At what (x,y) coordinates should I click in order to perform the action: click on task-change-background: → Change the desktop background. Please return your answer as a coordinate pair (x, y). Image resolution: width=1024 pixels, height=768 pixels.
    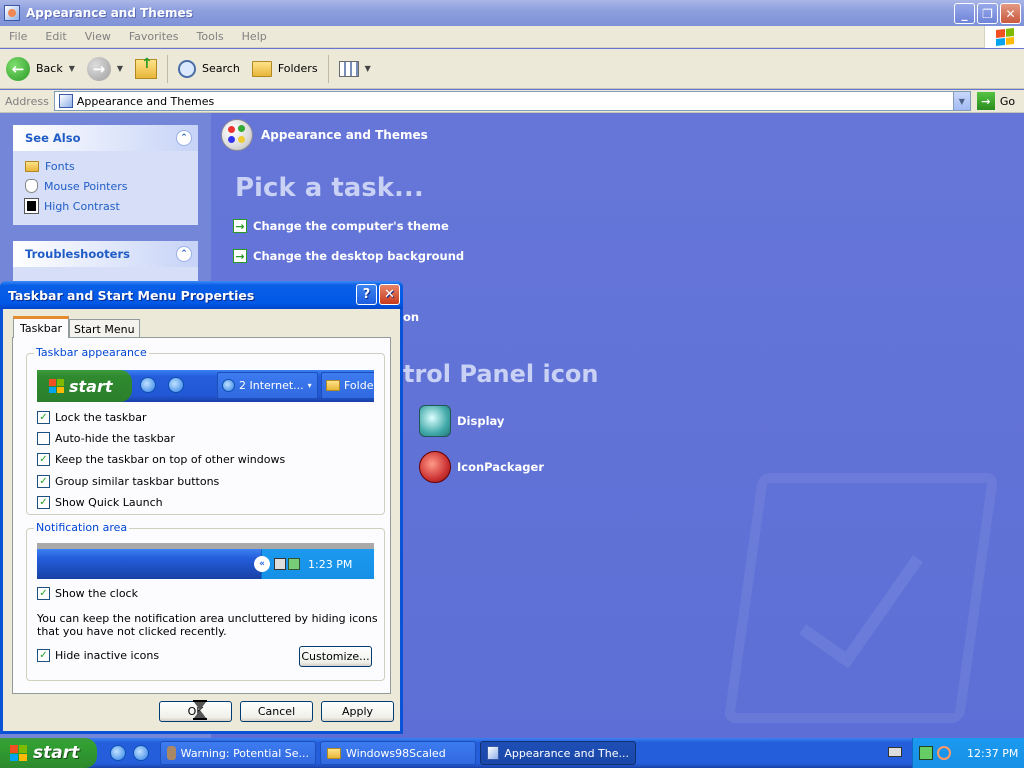
    Looking at the image, I should click on (348, 256).